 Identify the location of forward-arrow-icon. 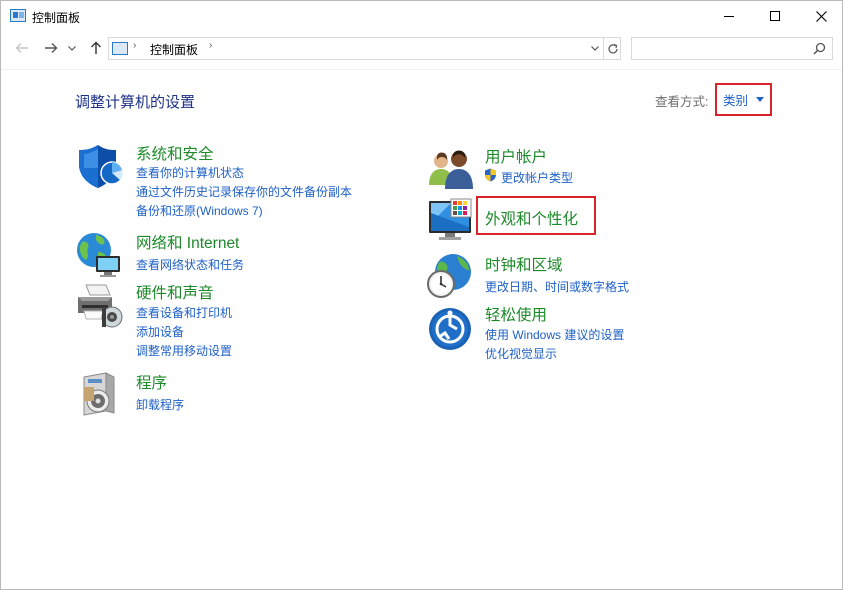
(51, 48).